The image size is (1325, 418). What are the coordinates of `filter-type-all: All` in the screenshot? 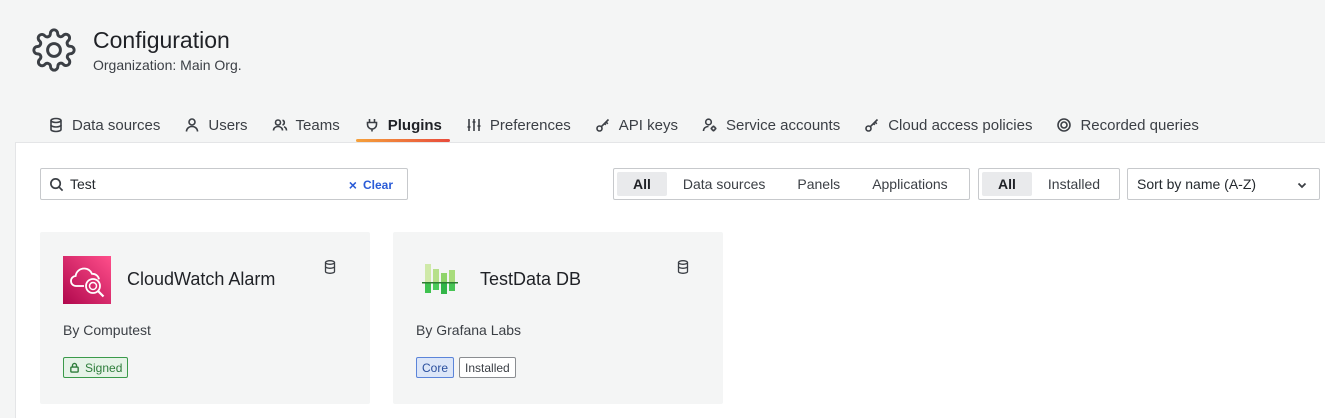 It's located at (642, 184).